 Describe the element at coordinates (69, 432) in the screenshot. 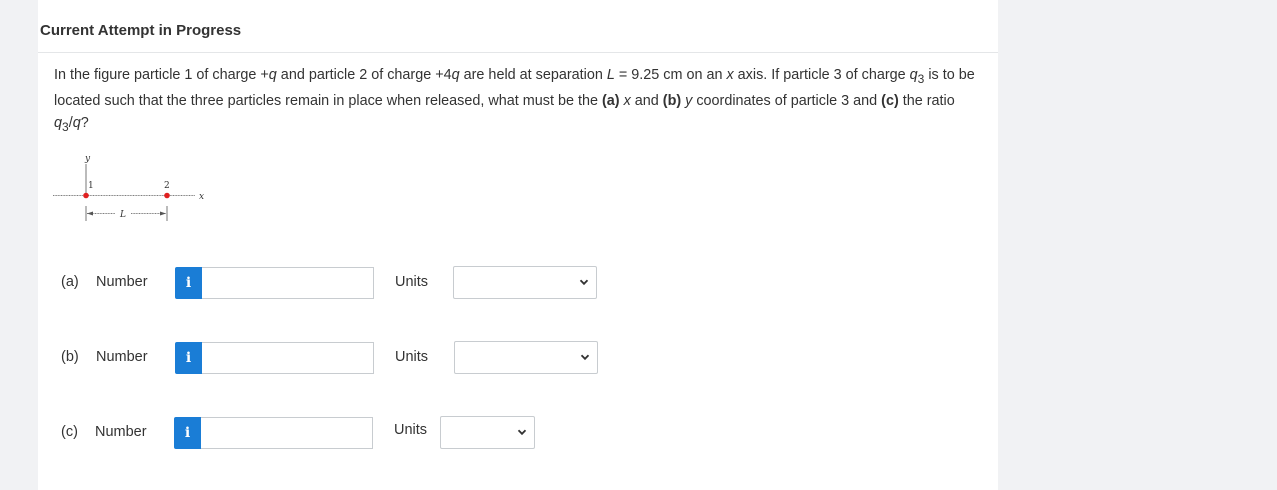

I see `part-label: (c)` at that location.